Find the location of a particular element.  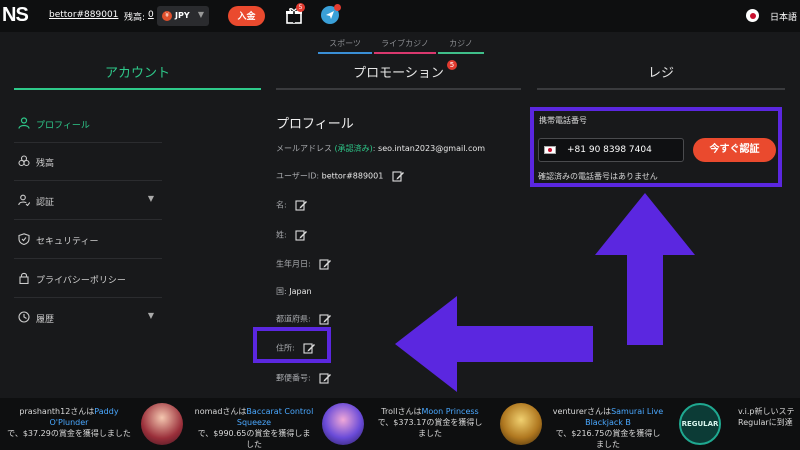

subnav-live-casino: ライブカジノ is located at coordinates (405, 46).